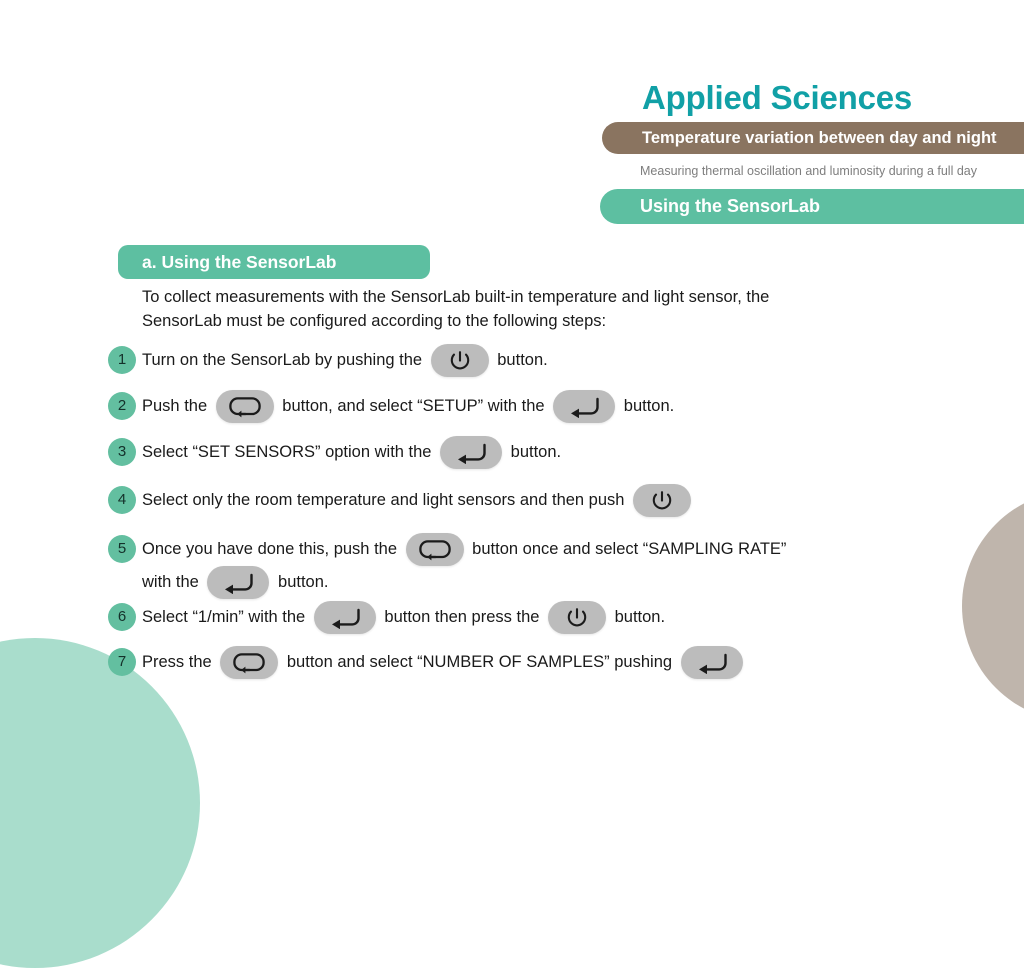 The width and height of the screenshot is (1024, 968). What do you see at coordinates (122, 500) in the screenshot?
I see `step-number-badge: 4` at bounding box center [122, 500].